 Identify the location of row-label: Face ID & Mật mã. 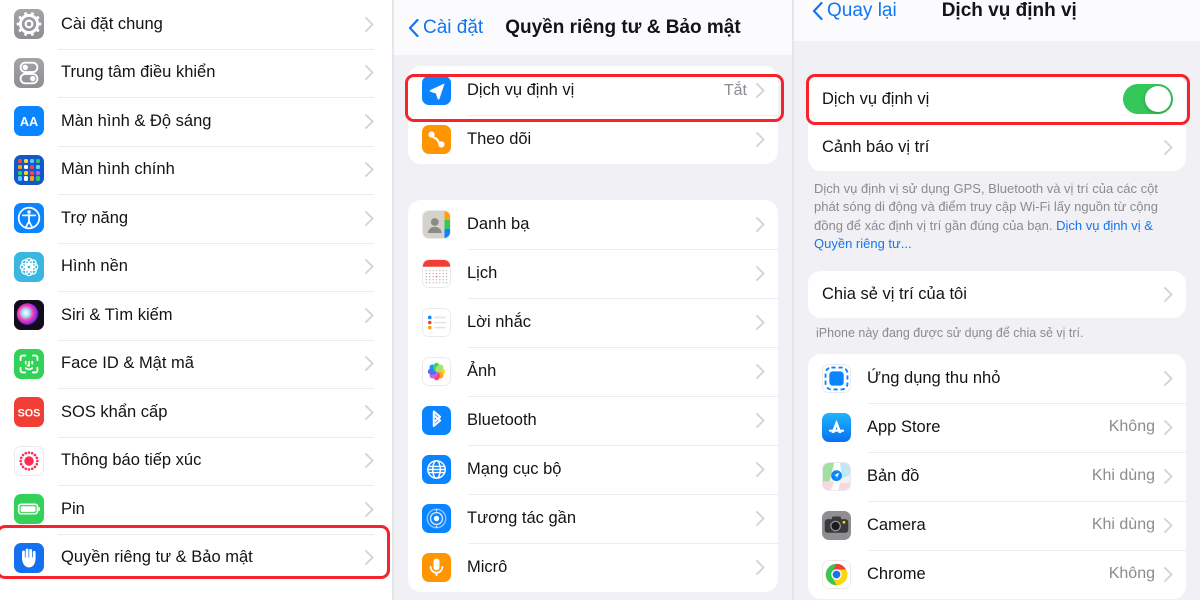
(127, 363).